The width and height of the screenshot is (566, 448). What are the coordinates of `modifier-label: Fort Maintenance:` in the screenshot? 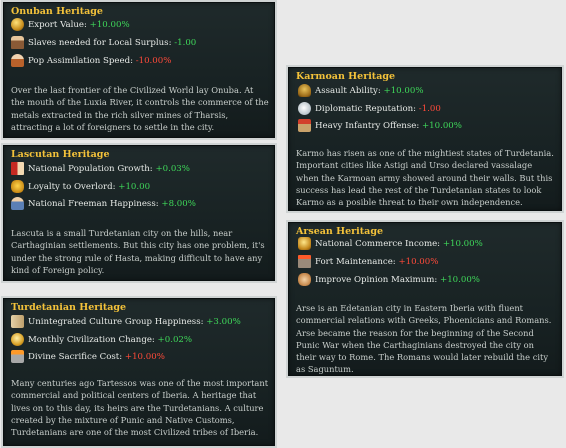 It's located at (355, 261).